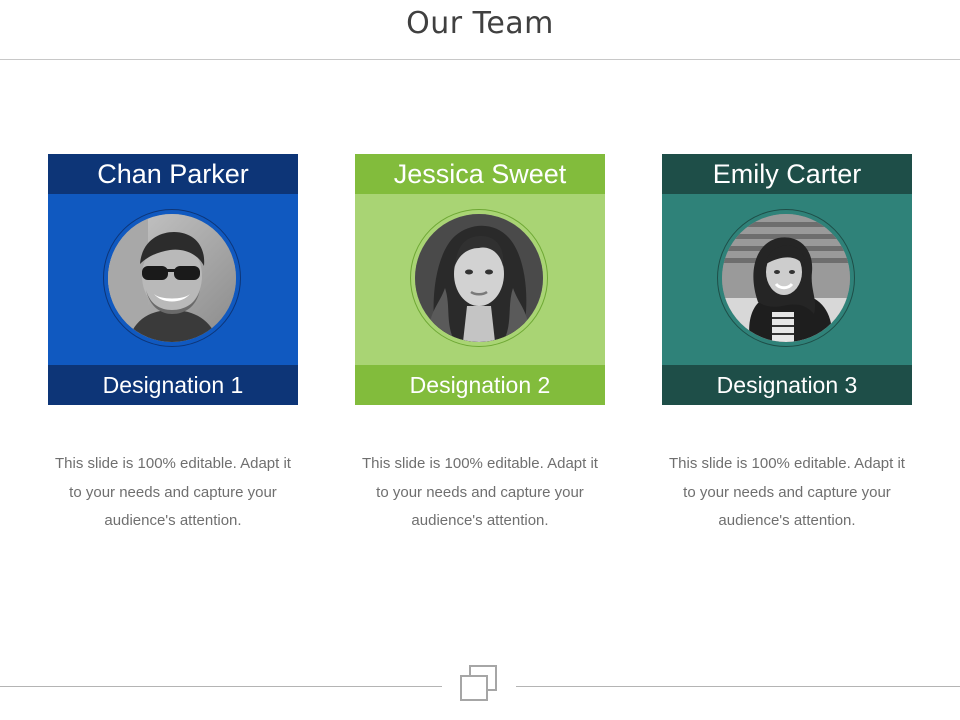 This screenshot has height=720, width=960. I want to click on member-designation: Designation 3, so click(787, 385).